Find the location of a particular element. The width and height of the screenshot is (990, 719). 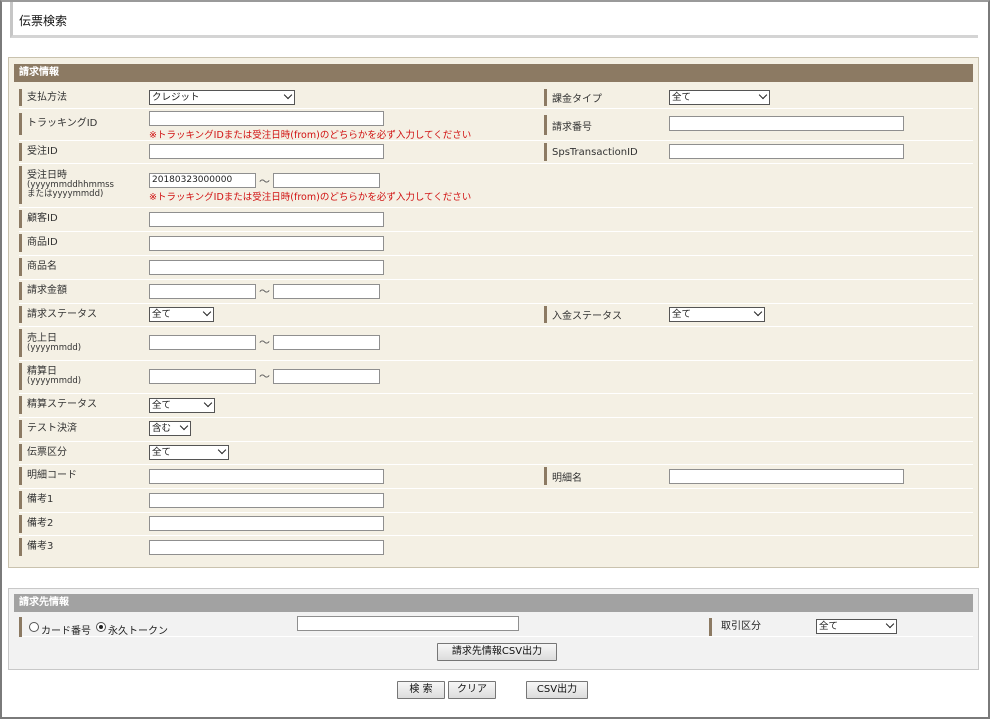

order-datetime-from-input: 20180323000000 is located at coordinates (202, 180).